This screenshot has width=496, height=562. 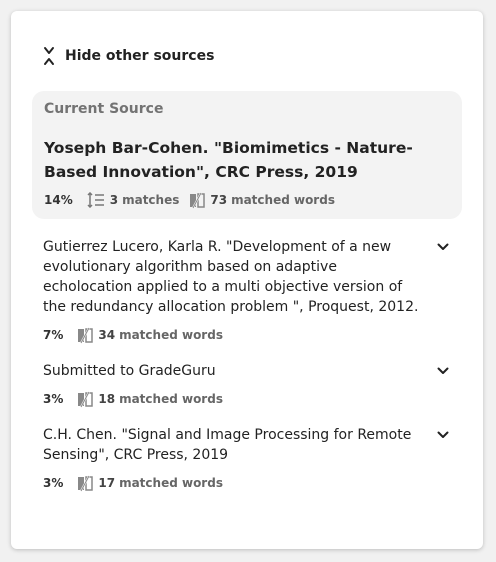 I want to click on hide-other-sources-button: Hide other sources, so click(x=128, y=56).